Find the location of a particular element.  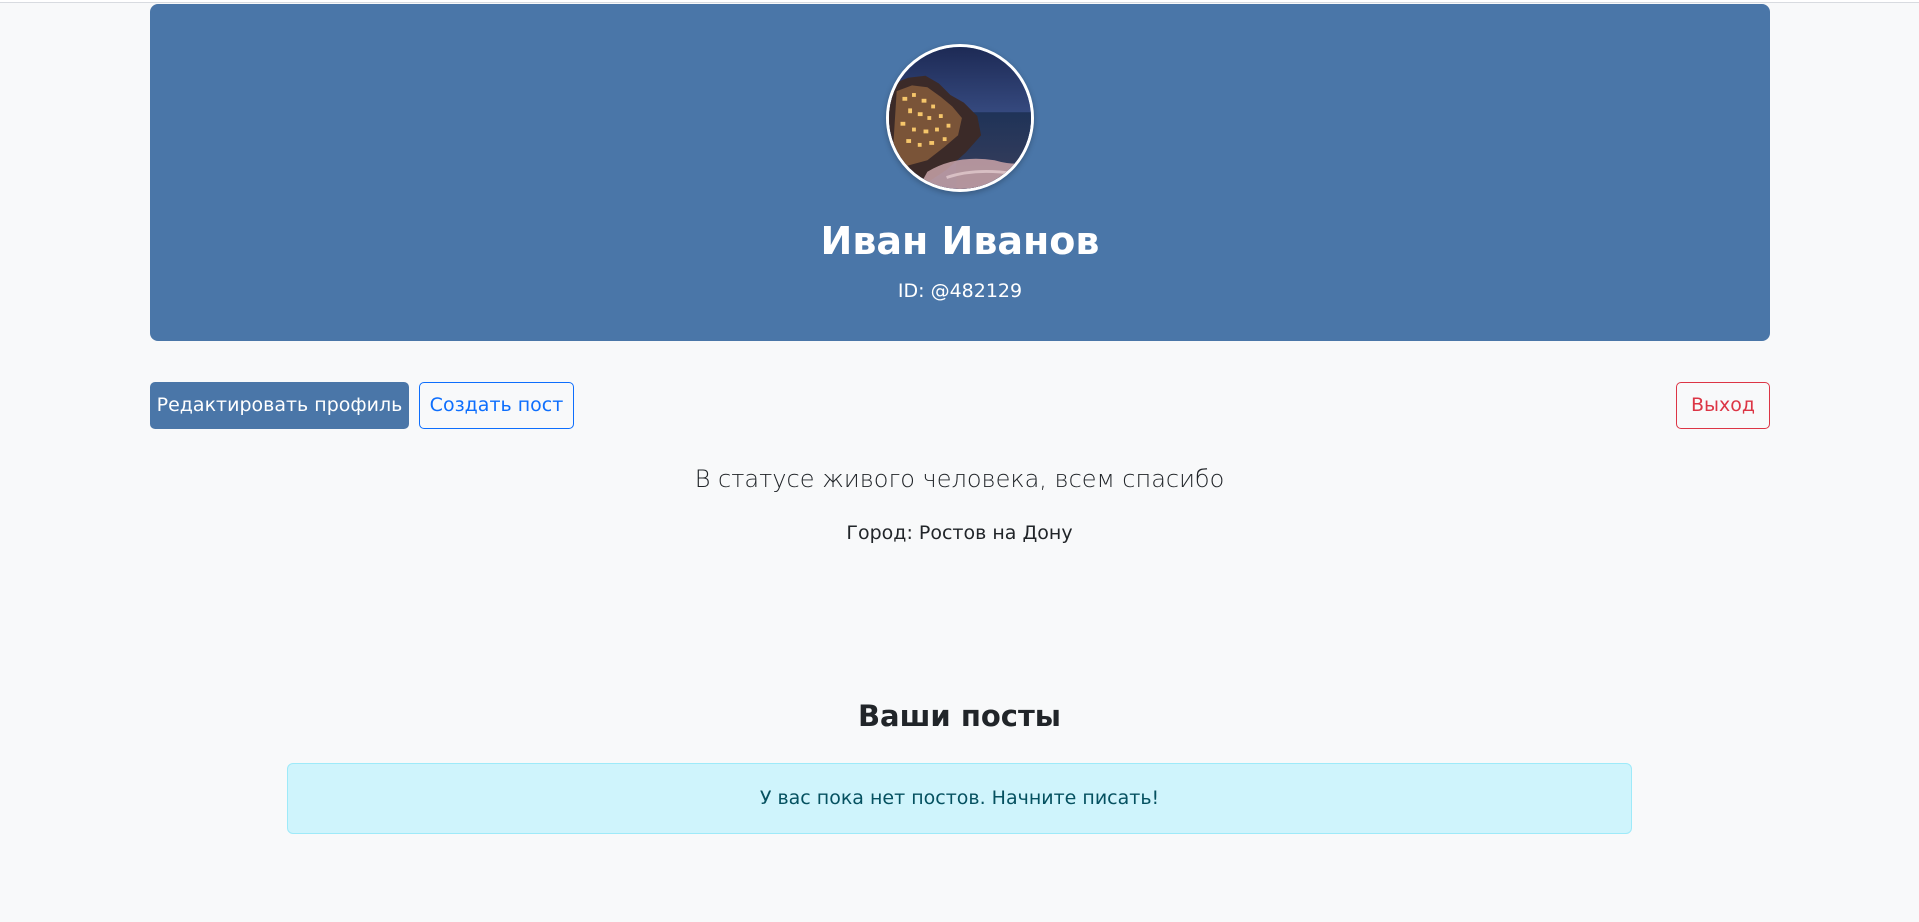

logout-button: Выход is located at coordinates (1723, 405).